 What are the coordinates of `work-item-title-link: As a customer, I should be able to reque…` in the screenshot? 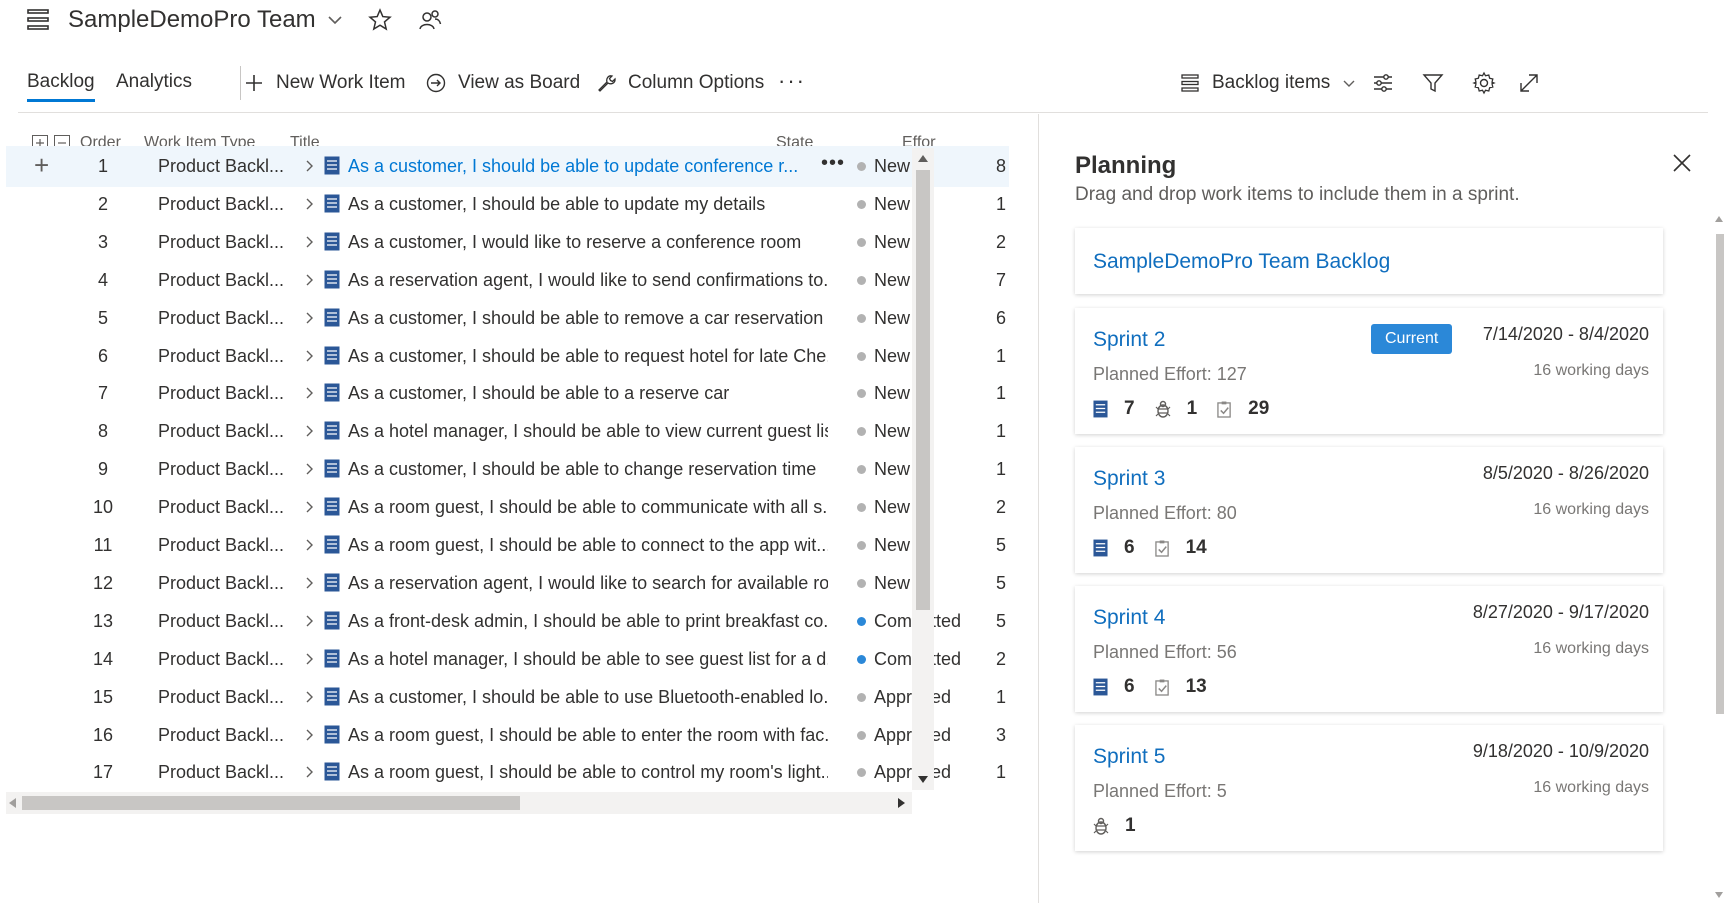 It's located at (588, 356).